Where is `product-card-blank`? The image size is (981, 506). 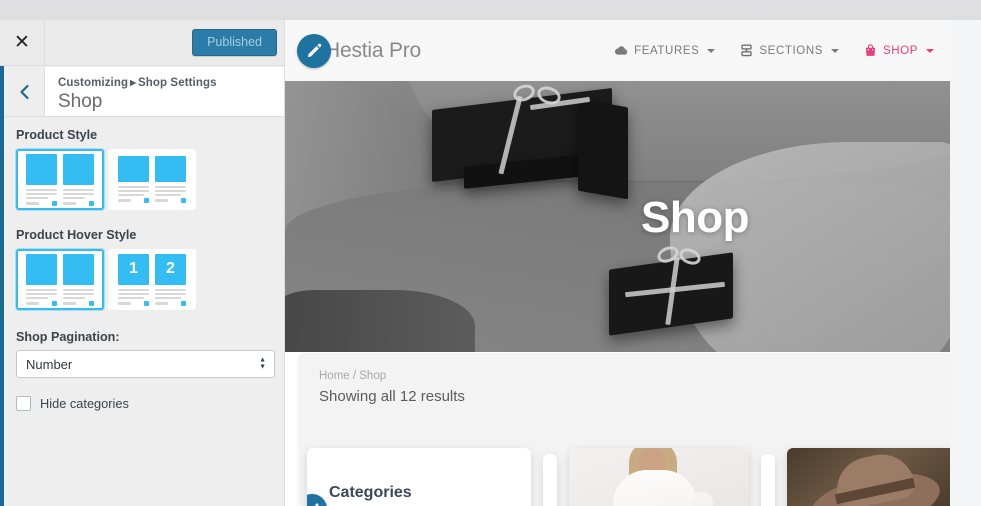
product-card-blank is located at coordinates (550, 480).